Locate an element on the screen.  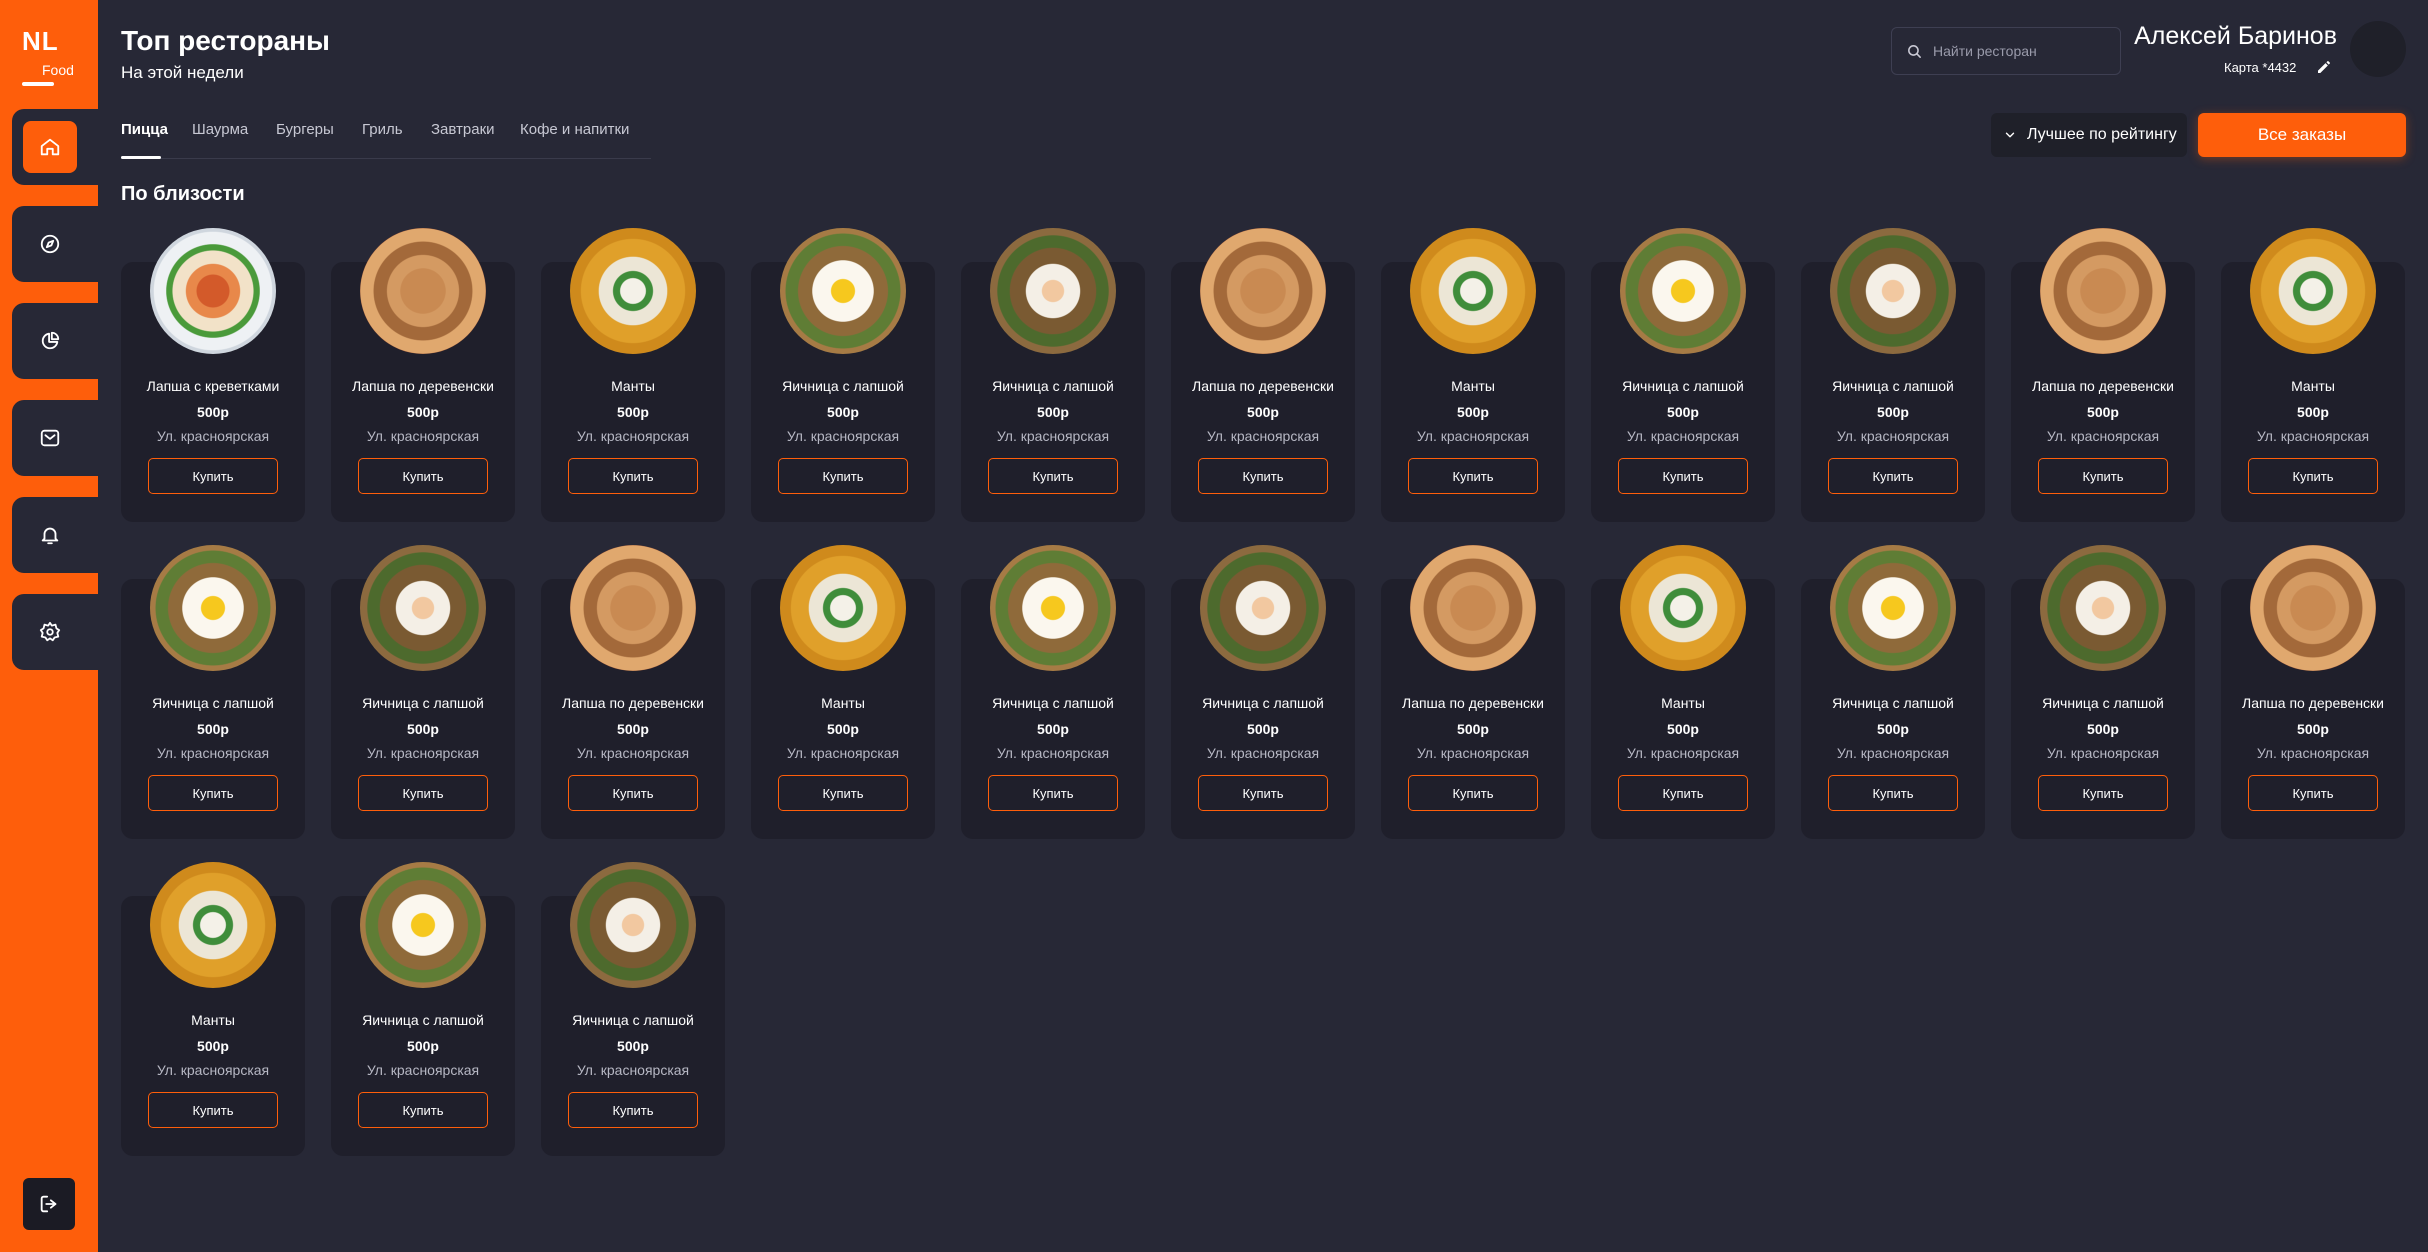
logout-button is located at coordinates (49, 1204).